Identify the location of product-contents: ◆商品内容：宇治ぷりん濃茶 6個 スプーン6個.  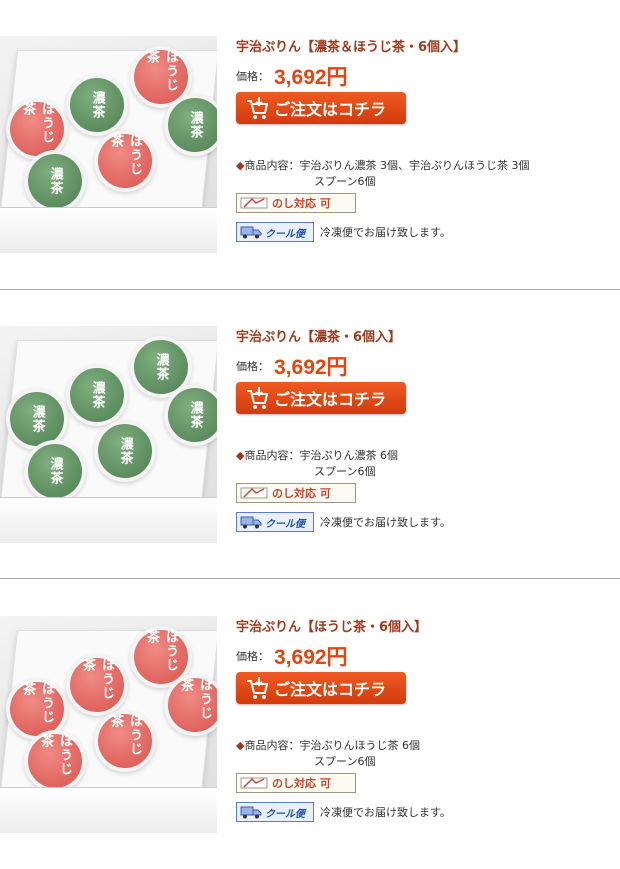
(317, 464).